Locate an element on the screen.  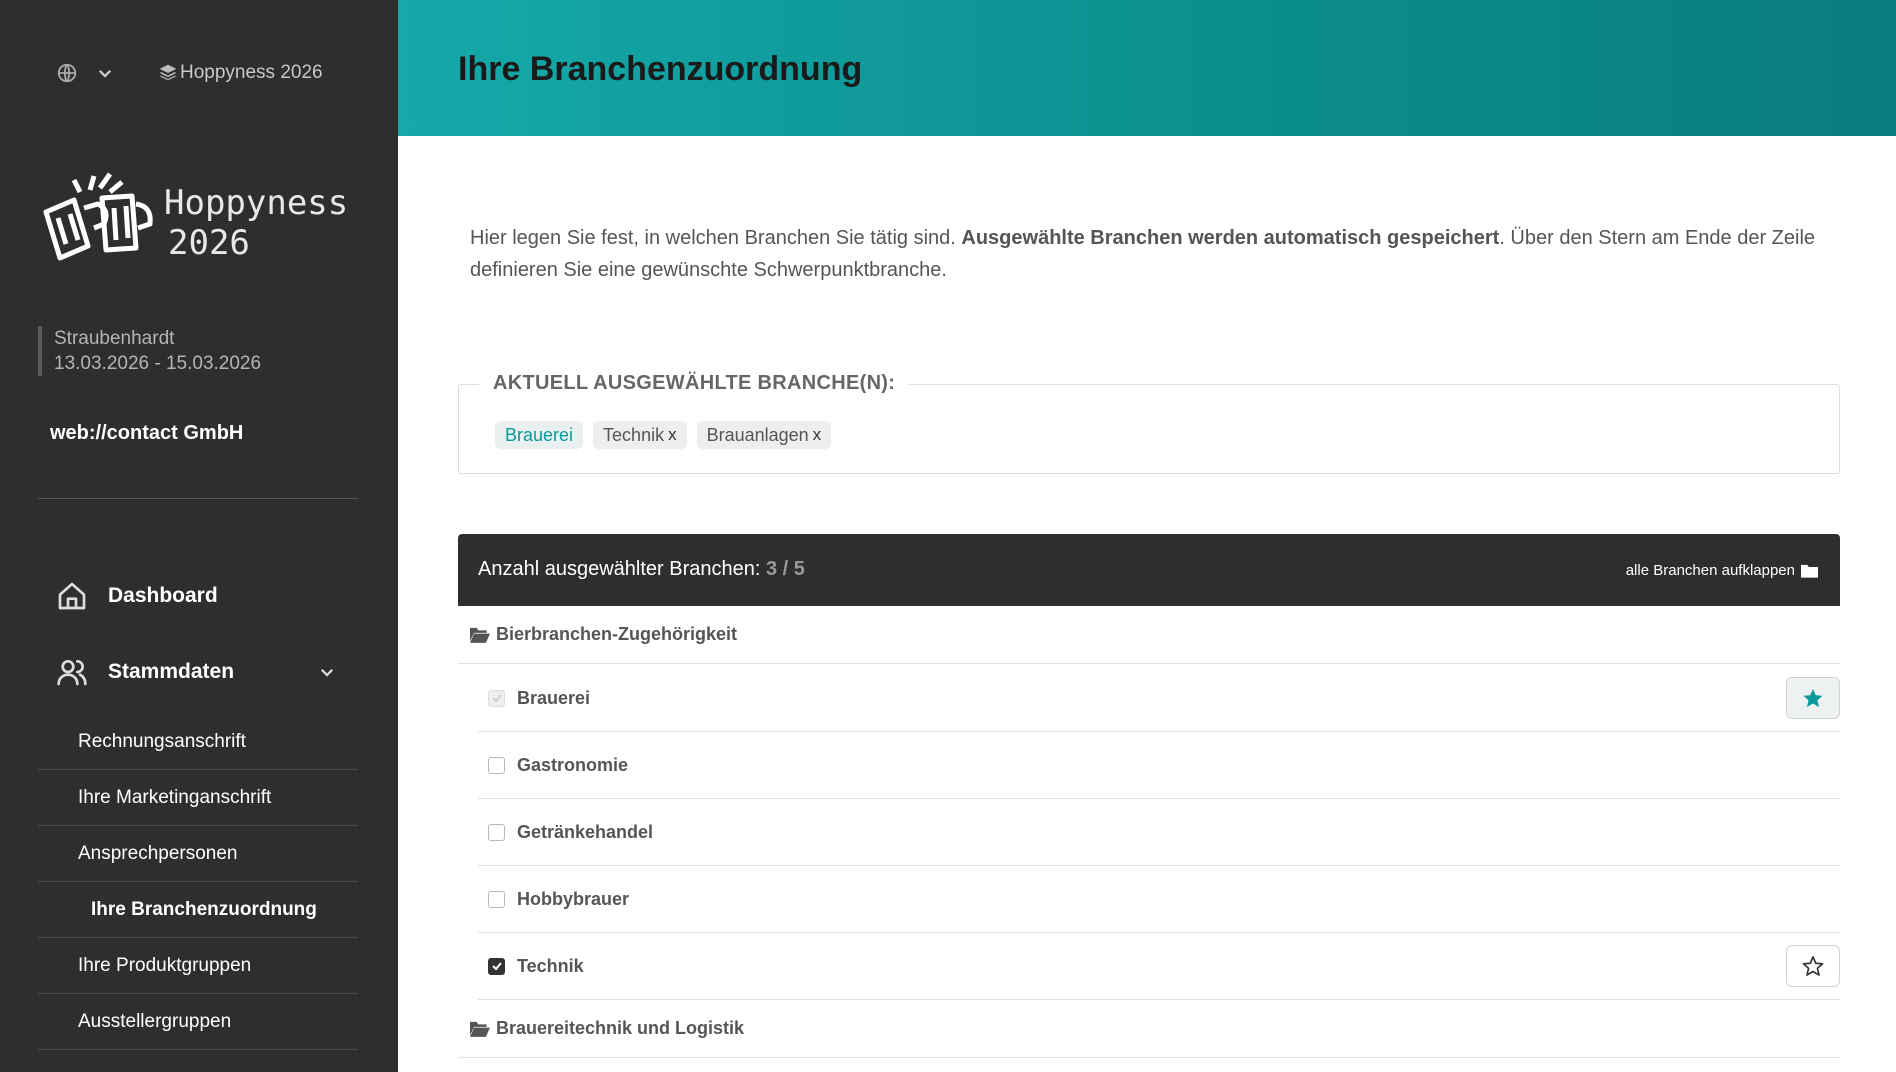
branch-row-getraenkehandel: Getränkehandel is located at coordinates (1159, 832).